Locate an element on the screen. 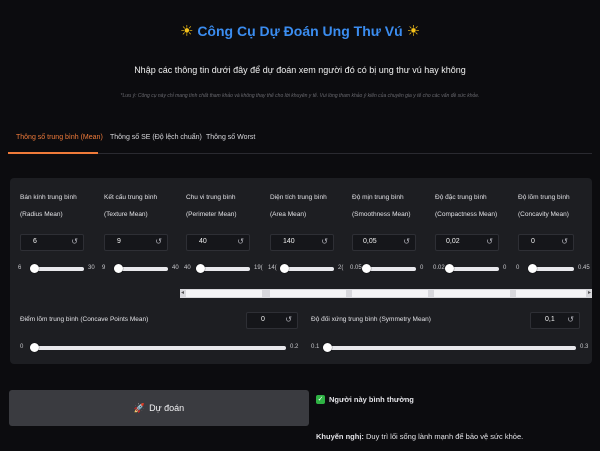 The image size is (600, 451). sun-icon-left: ☀ is located at coordinates (186, 31).